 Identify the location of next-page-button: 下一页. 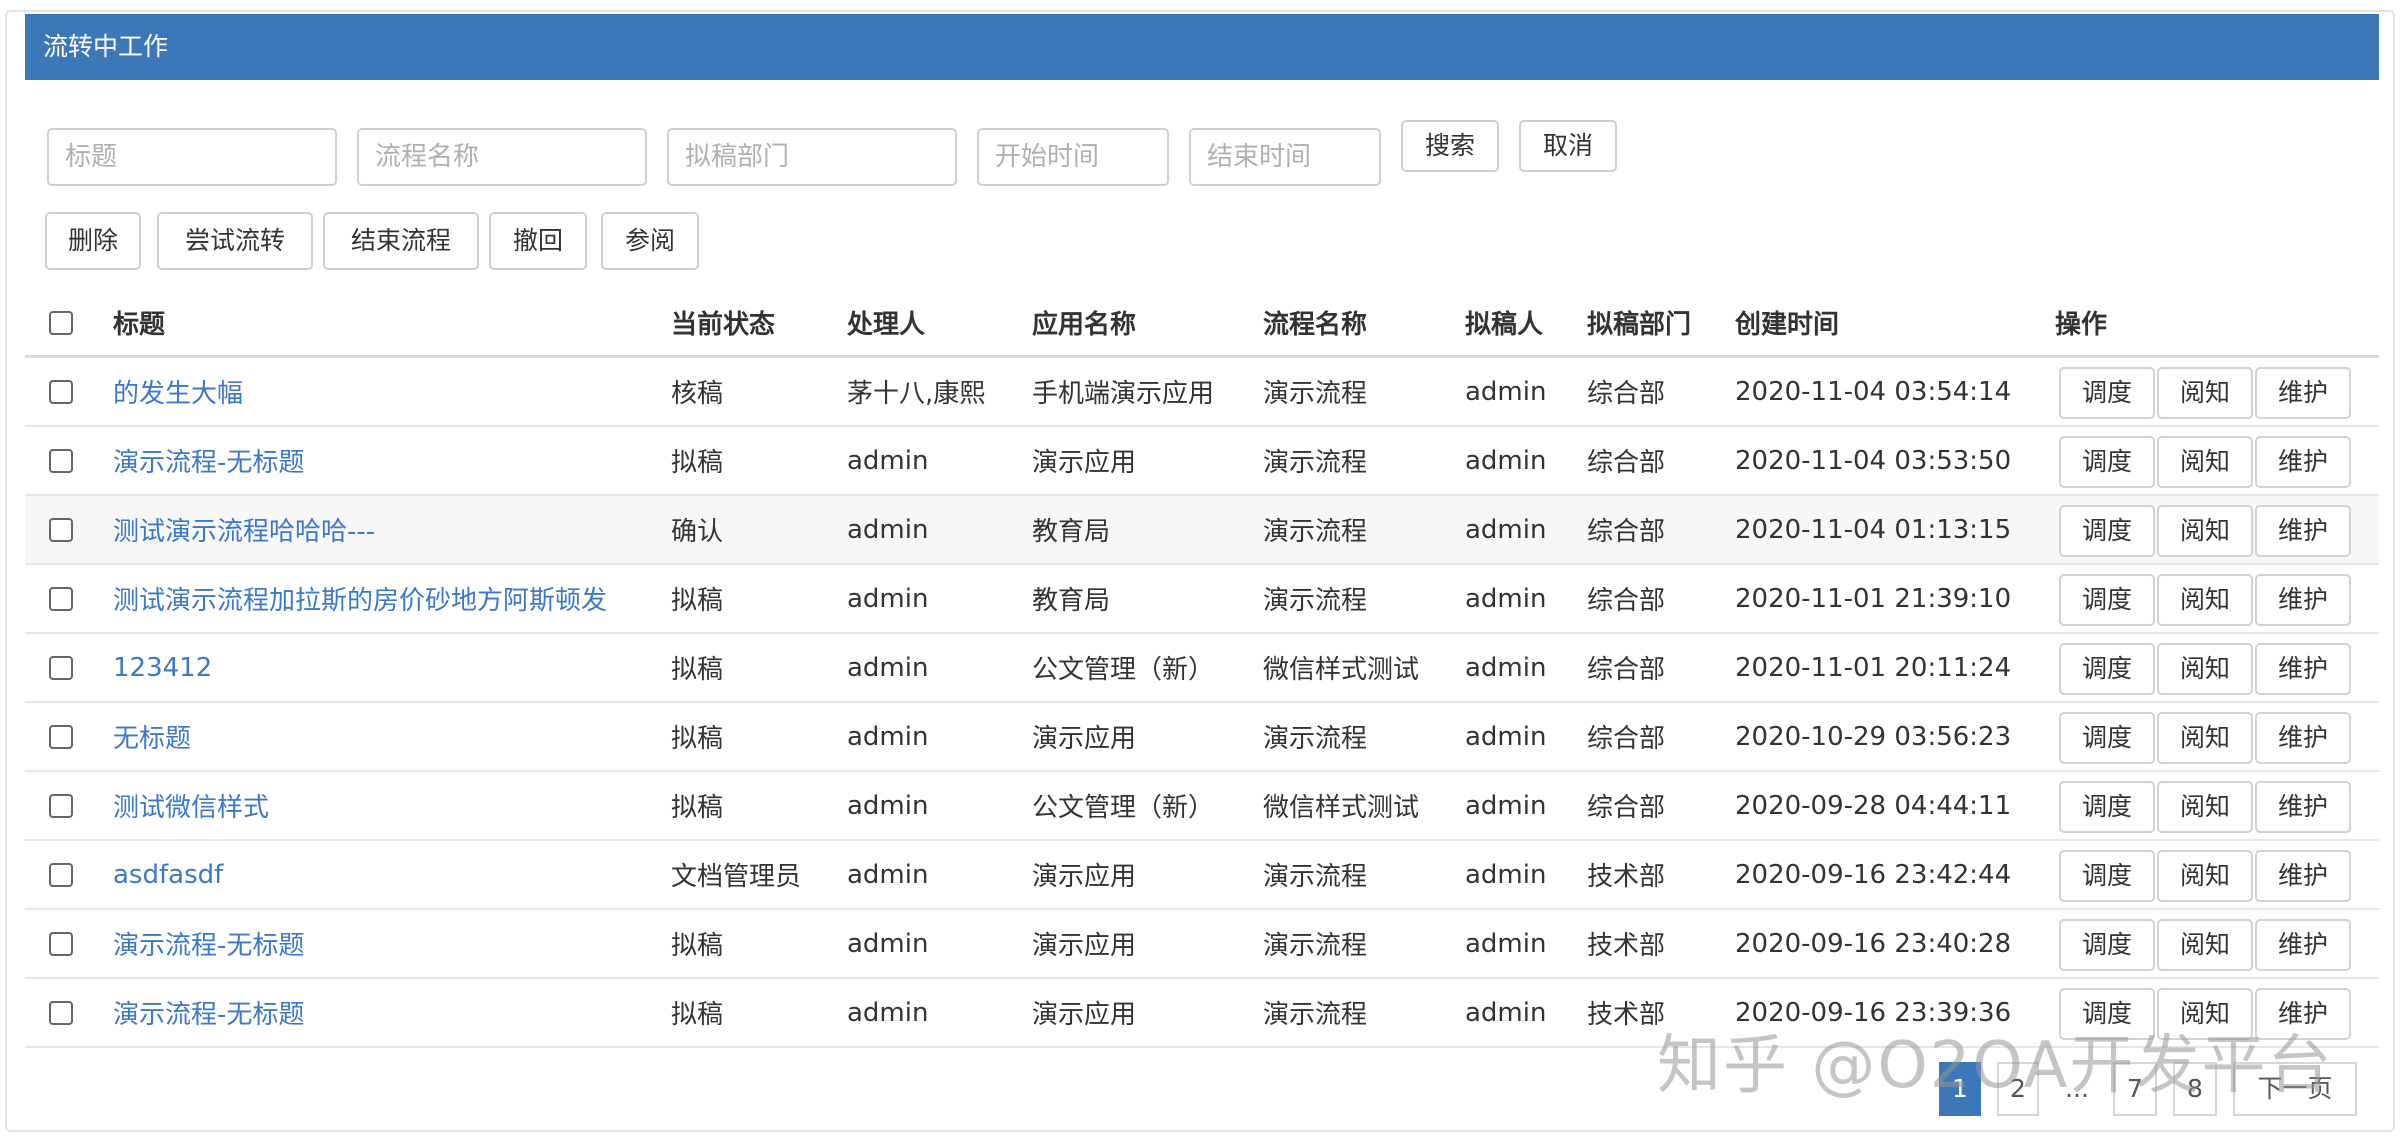
(2295, 1089).